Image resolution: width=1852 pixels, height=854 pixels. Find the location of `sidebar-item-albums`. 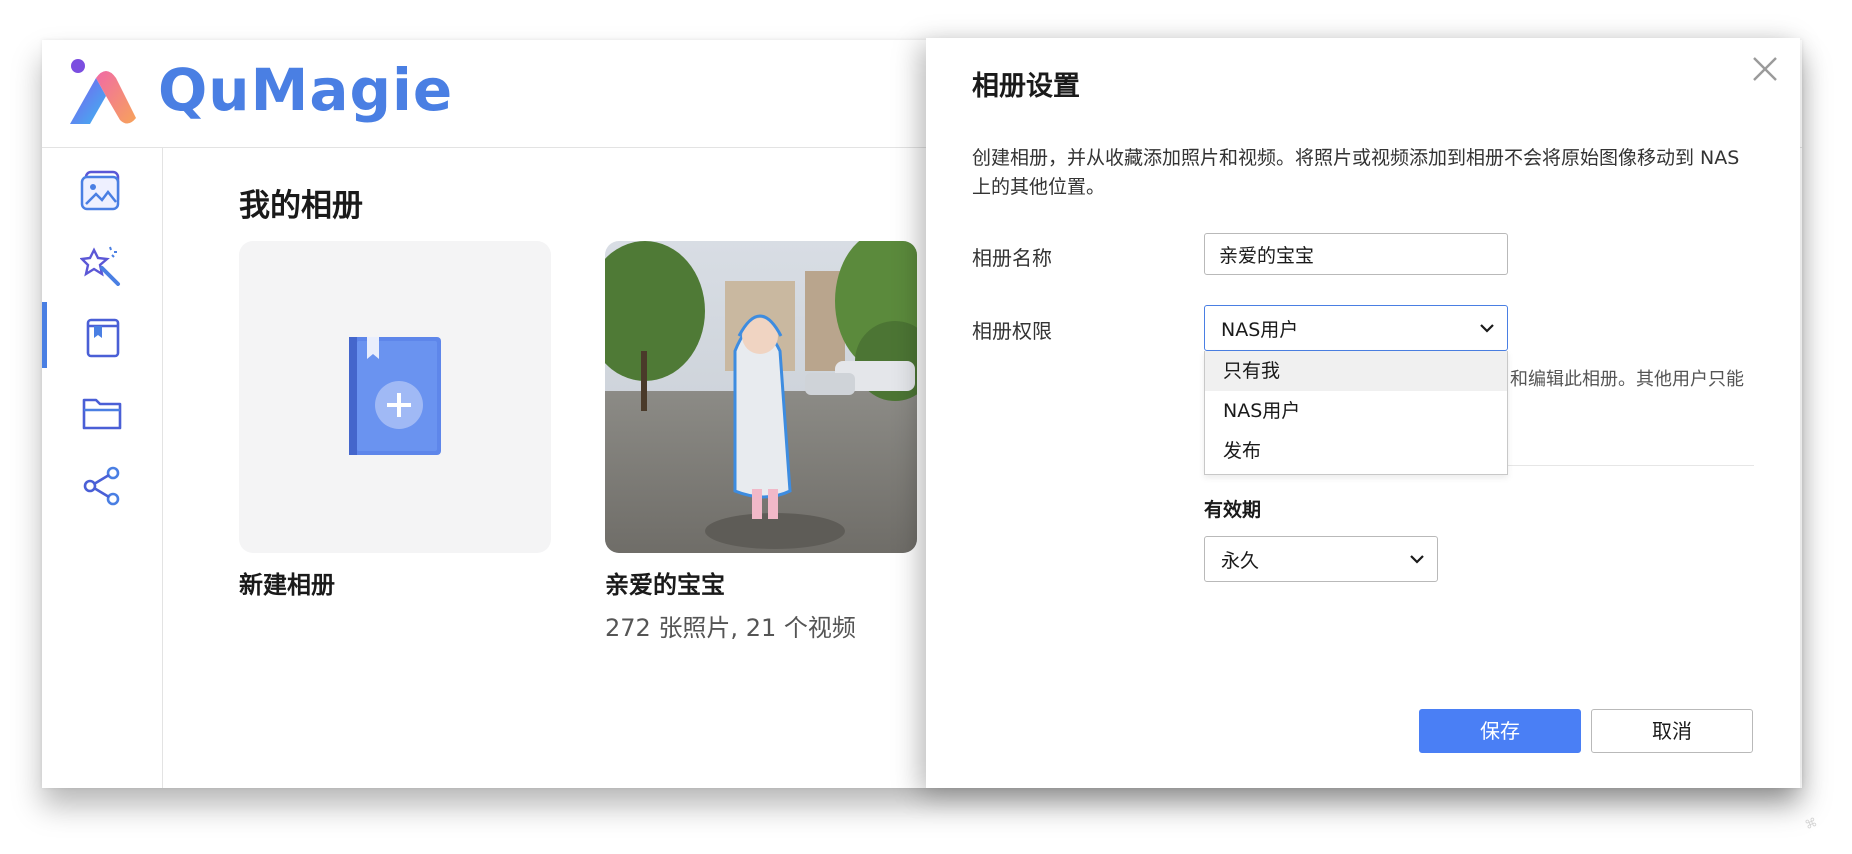

sidebar-item-albums is located at coordinates (102, 337).